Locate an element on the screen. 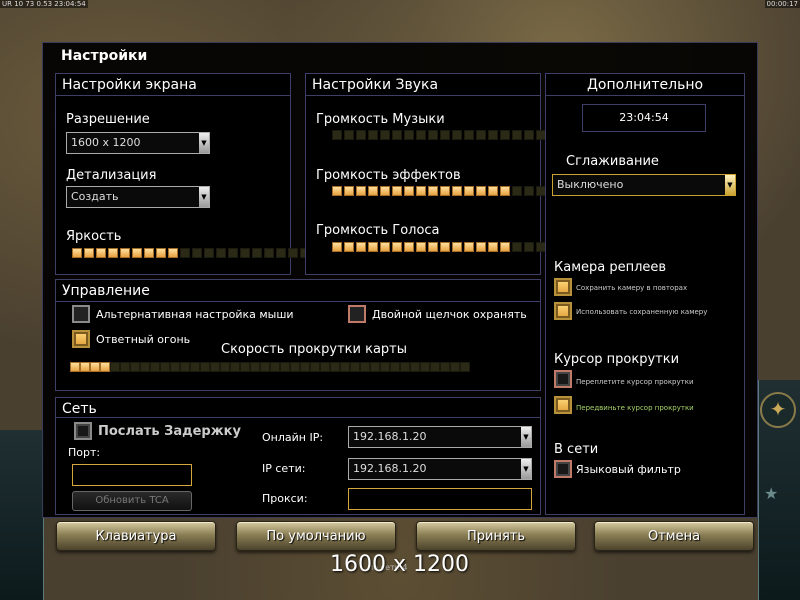 Image resolution: width=800 pixels, height=600 pixels. detail-dropdown: Создать ▼ is located at coordinates (138, 197).